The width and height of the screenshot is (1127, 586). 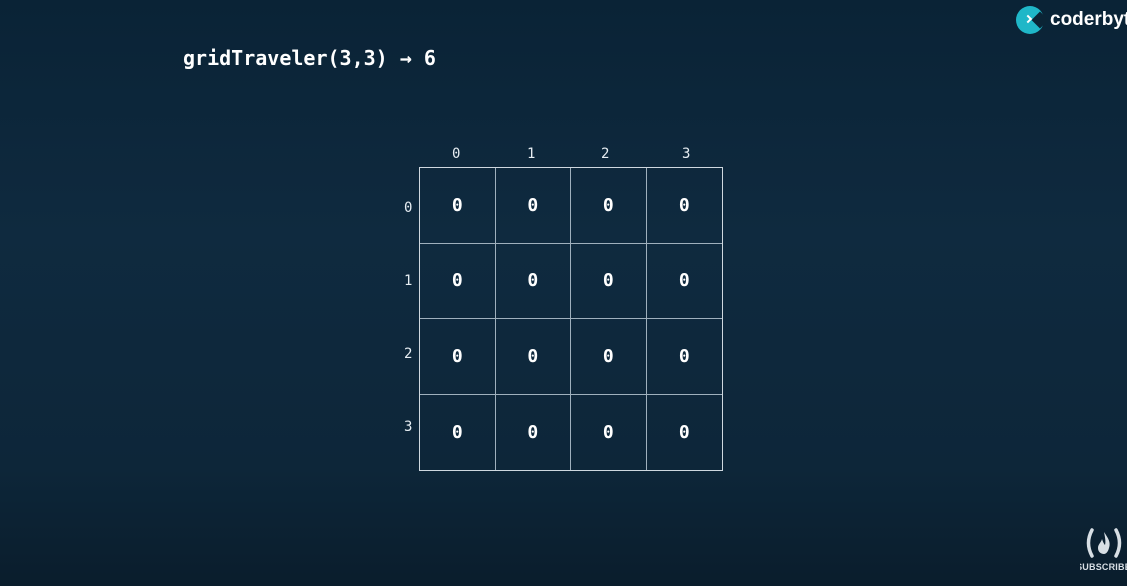 I want to click on row-label-3: 3, so click(x=408, y=427).